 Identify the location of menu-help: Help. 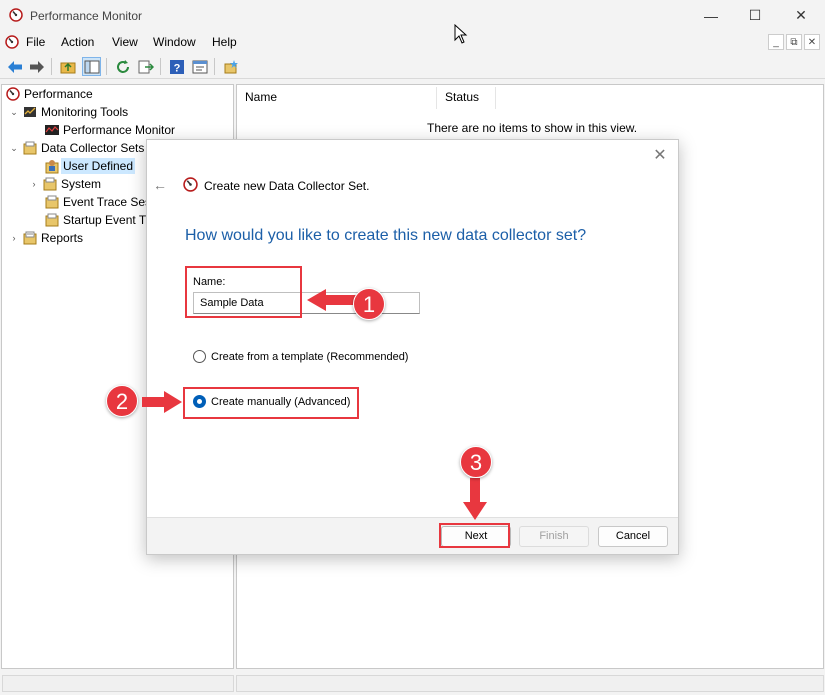
(224, 42).